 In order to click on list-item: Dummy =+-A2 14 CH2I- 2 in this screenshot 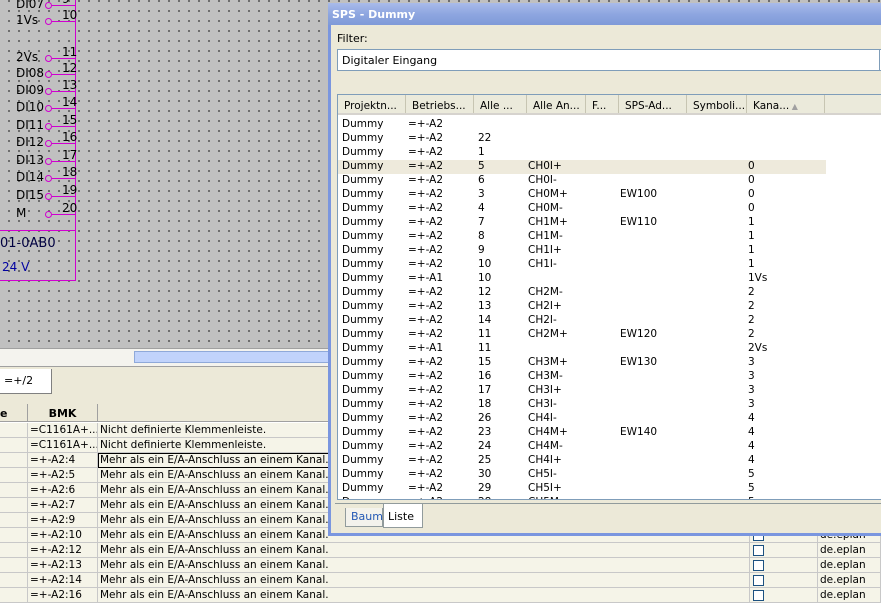, I will do `click(582, 321)`.